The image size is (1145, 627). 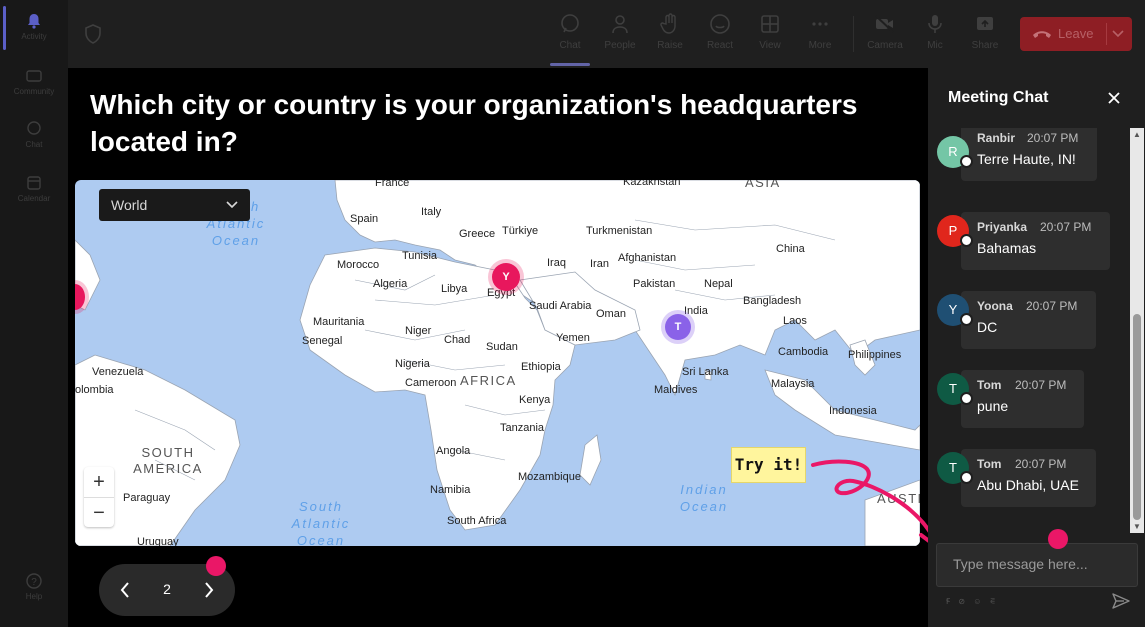 What do you see at coordinates (670, 35) in the screenshot?
I see `toolbar-raise-button: Raise` at bounding box center [670, 35].